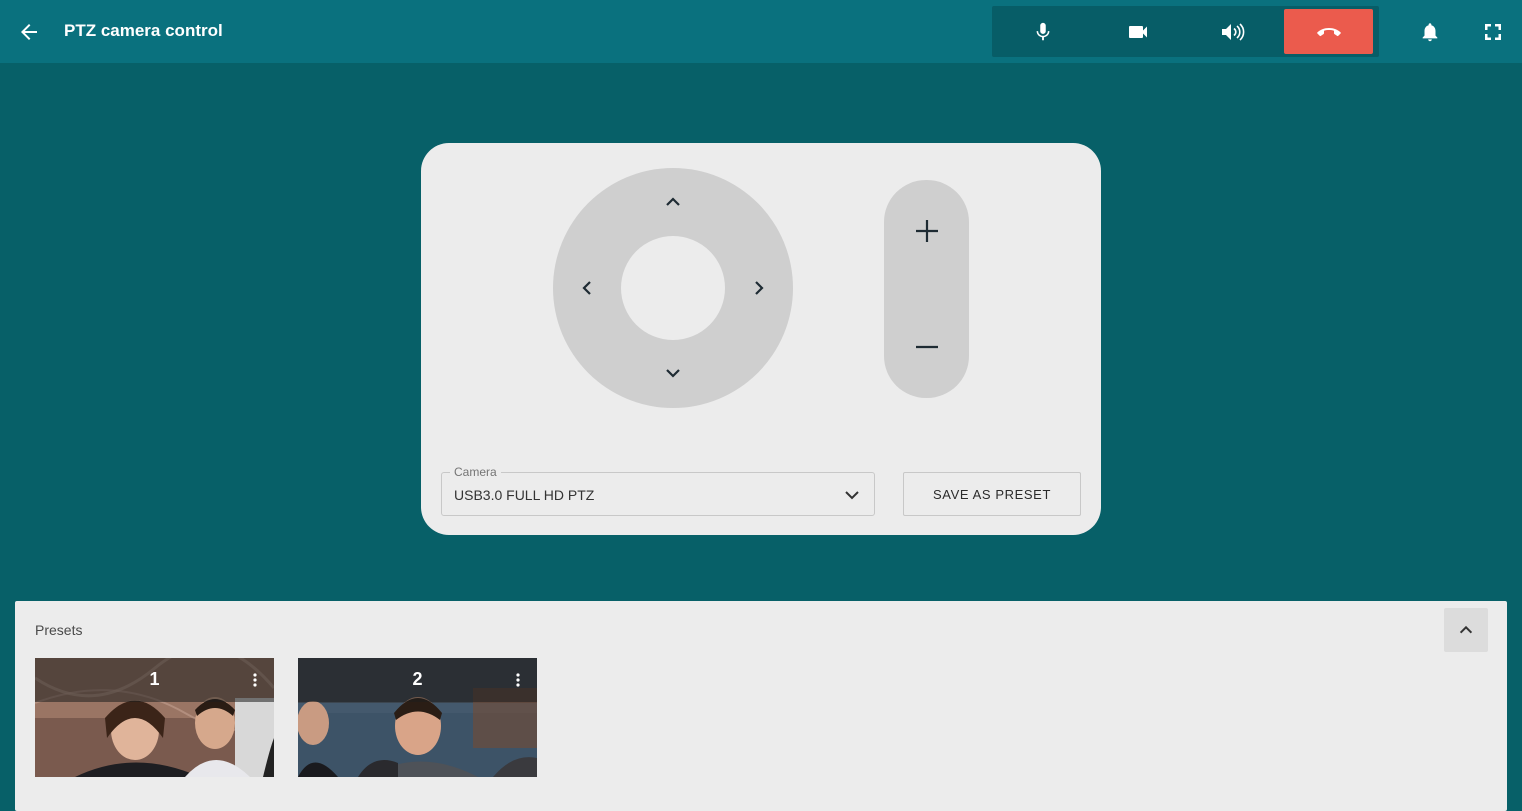  I want to click on phone-hangup-icon, so click(1328, 31).